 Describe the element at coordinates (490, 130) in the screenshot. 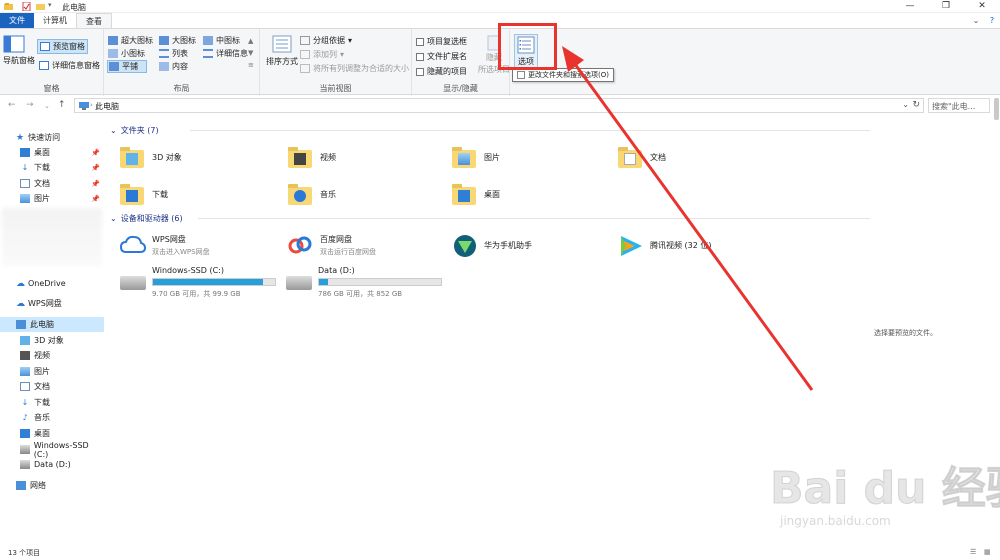

I see `folders-section-header: ⌄ 文件夹 (7)` at that location.